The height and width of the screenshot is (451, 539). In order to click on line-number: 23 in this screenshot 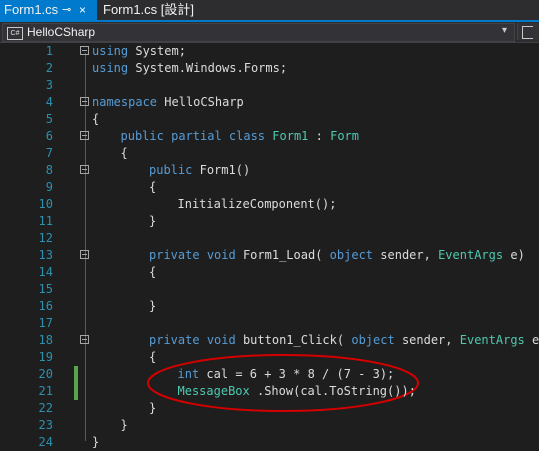, I will do `click(45, 425)`.